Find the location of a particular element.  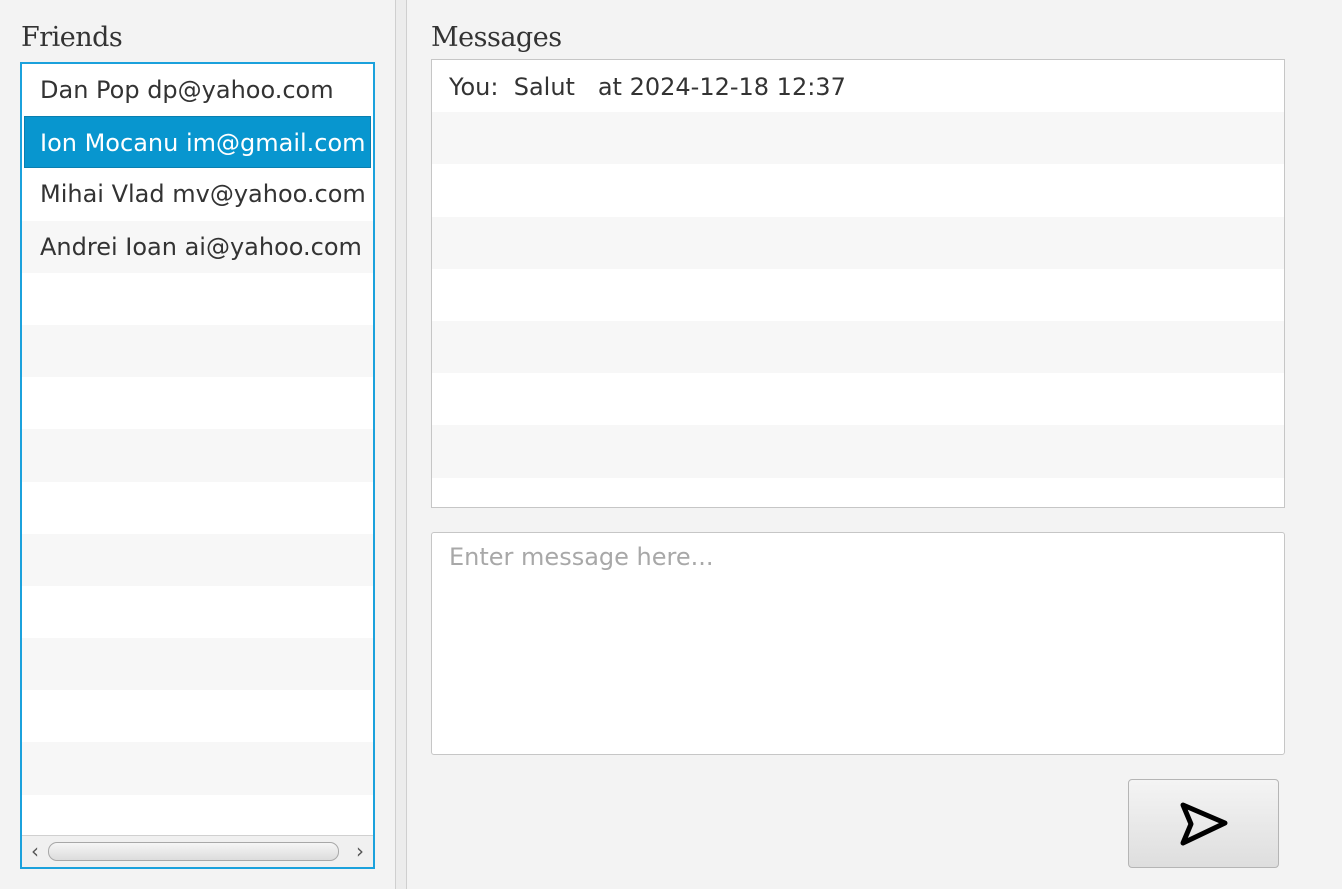

friends-title: Friends is located at coordinates (72, 37).